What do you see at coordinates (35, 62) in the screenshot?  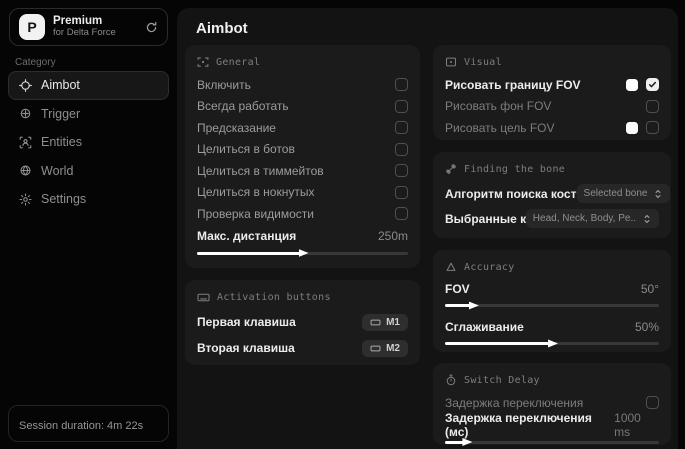 I see `category-label: Category` at bounding box center [35, 62].